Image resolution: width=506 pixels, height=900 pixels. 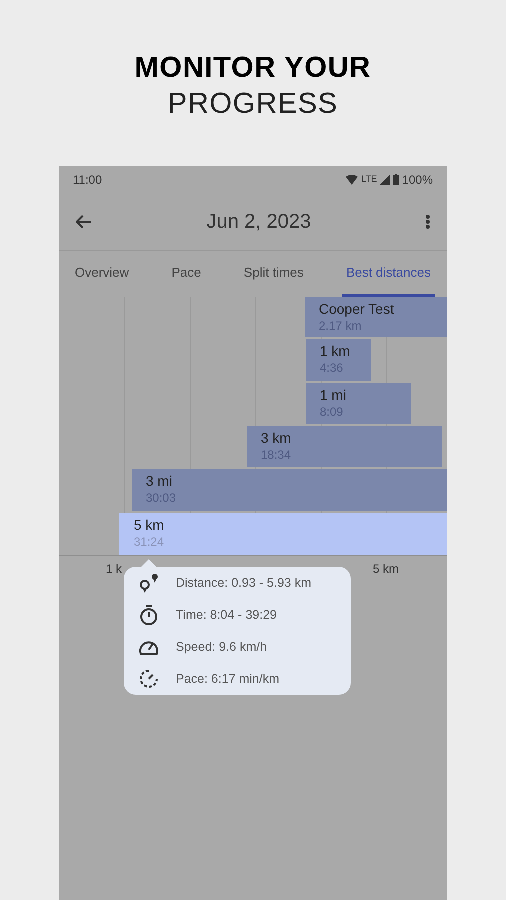 What do you see at coordinates (283, 534) in the screenshot?
I see `distance-bar: 5 km 31:24` at bounding box center [283, 534].